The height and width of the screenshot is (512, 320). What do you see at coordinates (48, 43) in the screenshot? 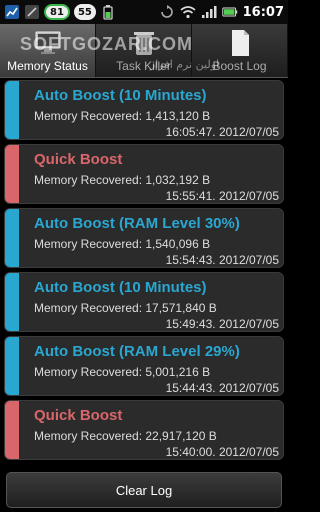
I see `monitor-icon` at bounding box center [48, 43].